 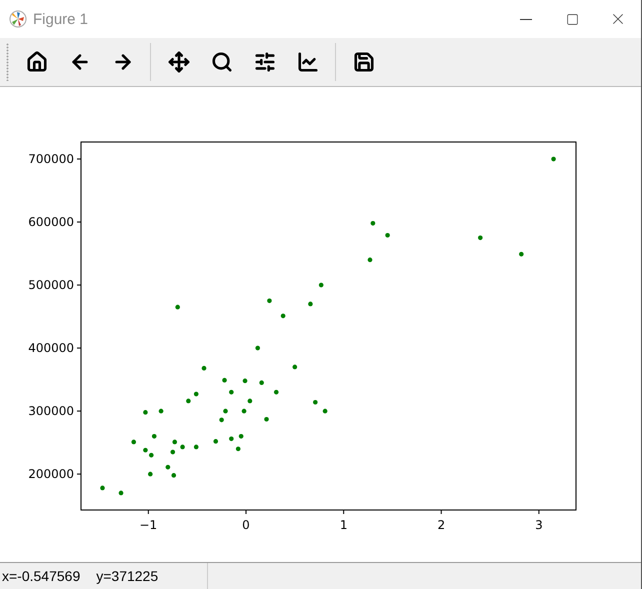 I want to click on x-tick-label: 1, so click(x=344, y=525).